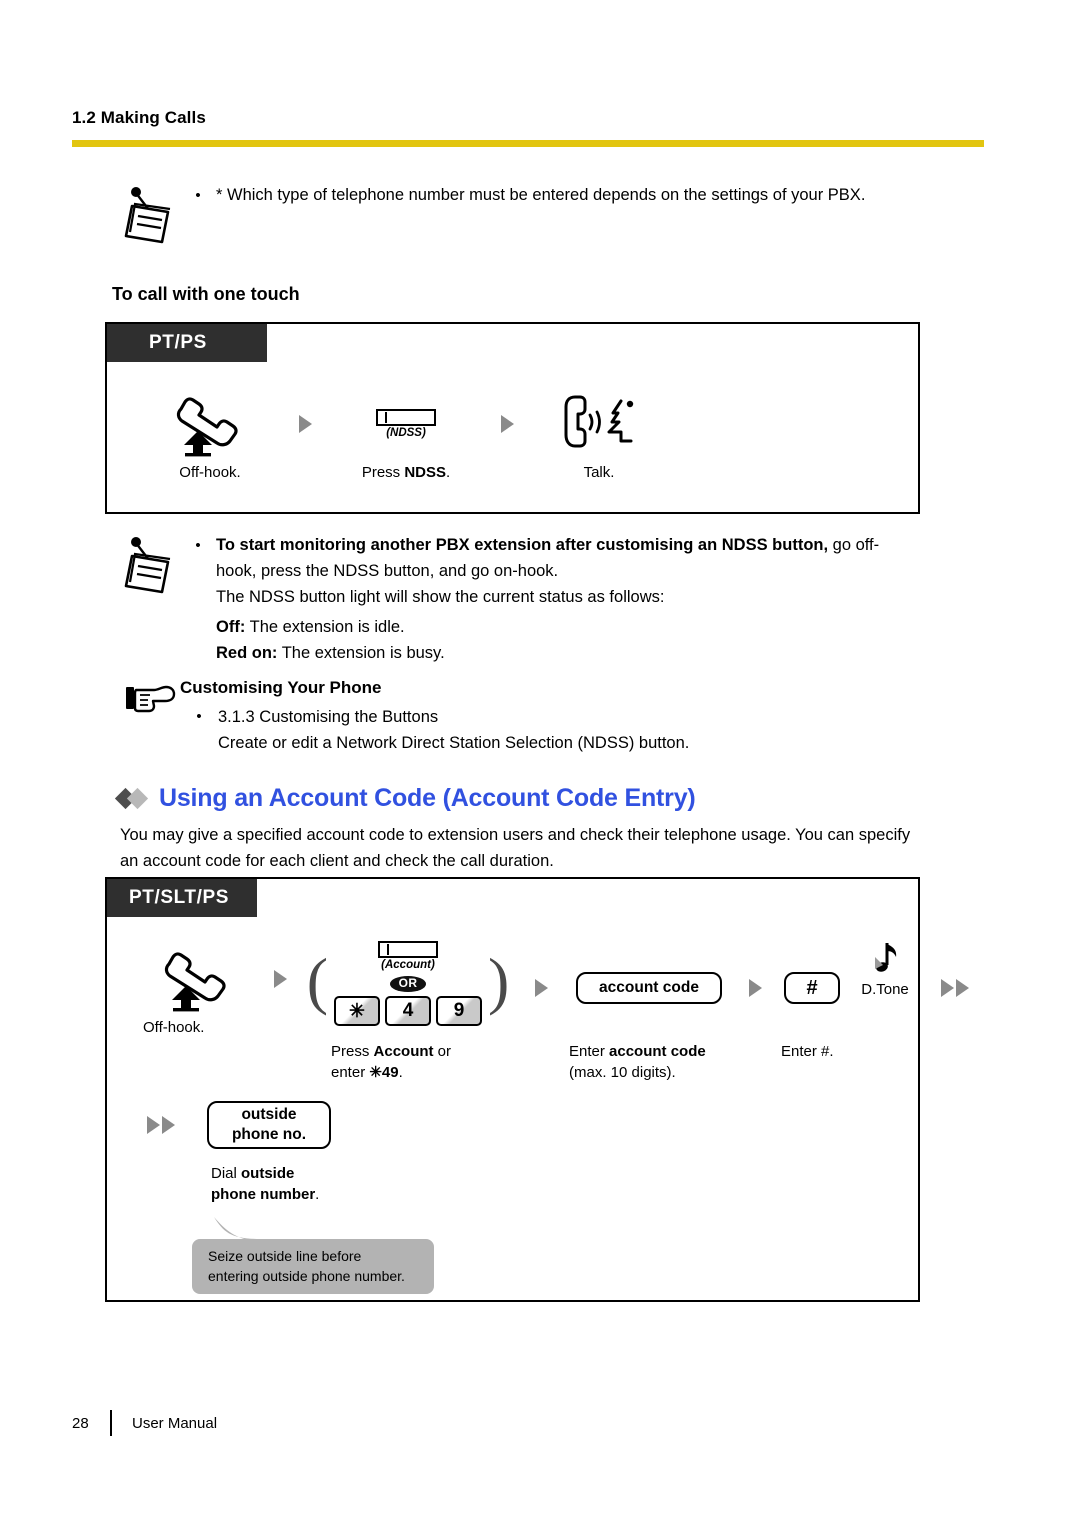  I want to click on ndss-status-off: Off: The extension is idle., so click(601, 627).